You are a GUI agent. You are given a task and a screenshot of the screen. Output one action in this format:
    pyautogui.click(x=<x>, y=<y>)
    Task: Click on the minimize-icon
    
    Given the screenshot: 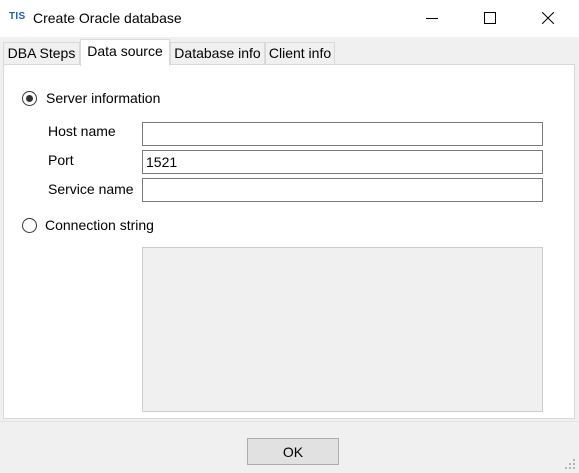 What is the action you would take?
    pyautogui.click(x=432, y=18)
    